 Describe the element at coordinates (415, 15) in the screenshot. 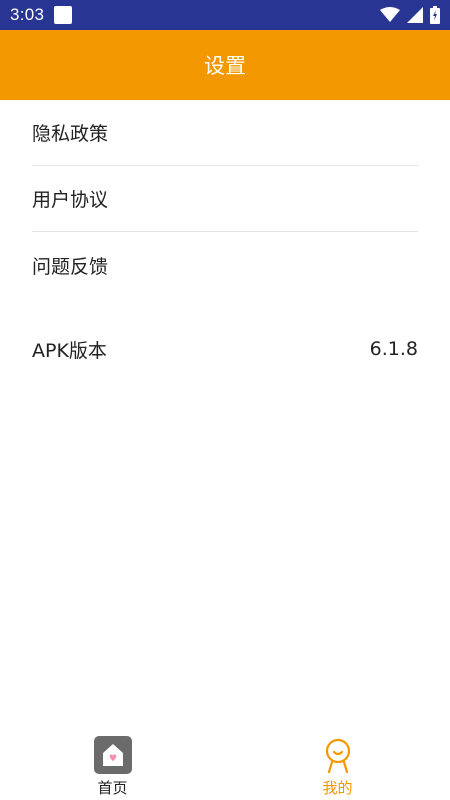

I see `signal-icon` at that location.